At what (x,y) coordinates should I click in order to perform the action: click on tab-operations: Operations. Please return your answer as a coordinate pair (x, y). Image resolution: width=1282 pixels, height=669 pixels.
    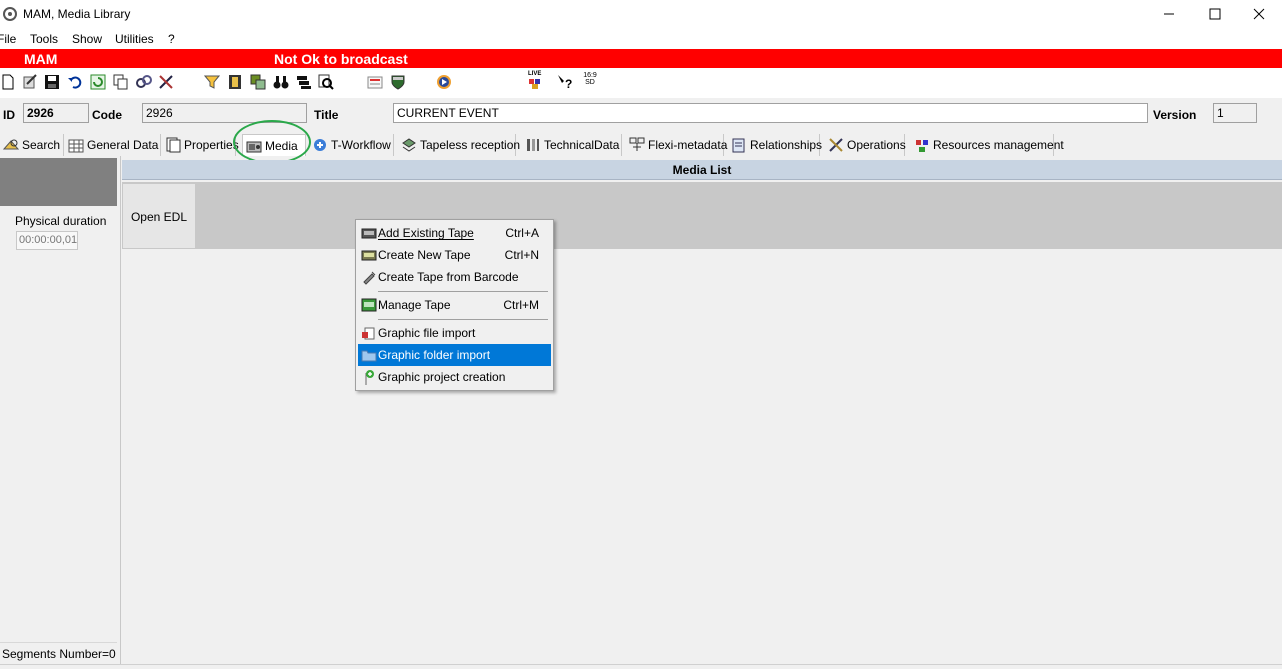
    Looking at the image, I should click on (865, 145).